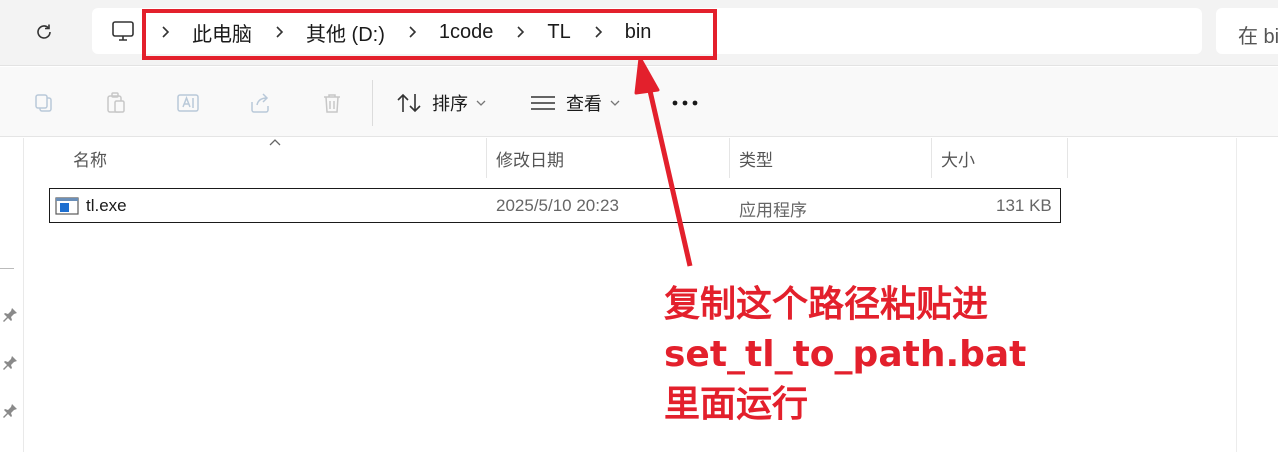 This screenshot has width=1278, height=452. I want to click on nav-divider, so click(7, 268).